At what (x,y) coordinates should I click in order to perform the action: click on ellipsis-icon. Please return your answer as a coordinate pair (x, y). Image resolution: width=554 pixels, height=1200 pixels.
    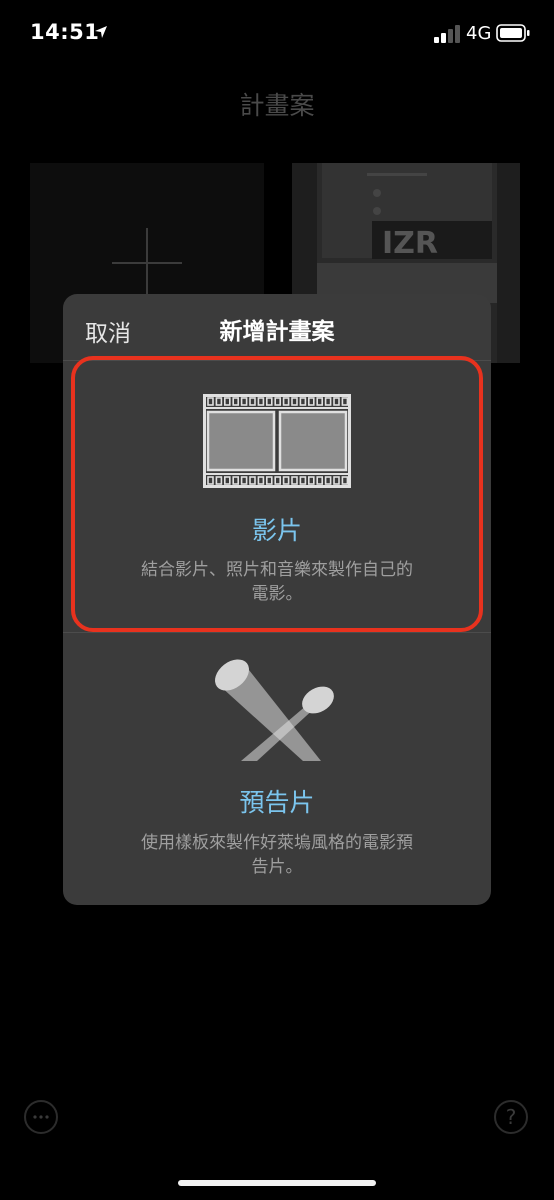
    Looking at the image, I should click on (41, 1117).